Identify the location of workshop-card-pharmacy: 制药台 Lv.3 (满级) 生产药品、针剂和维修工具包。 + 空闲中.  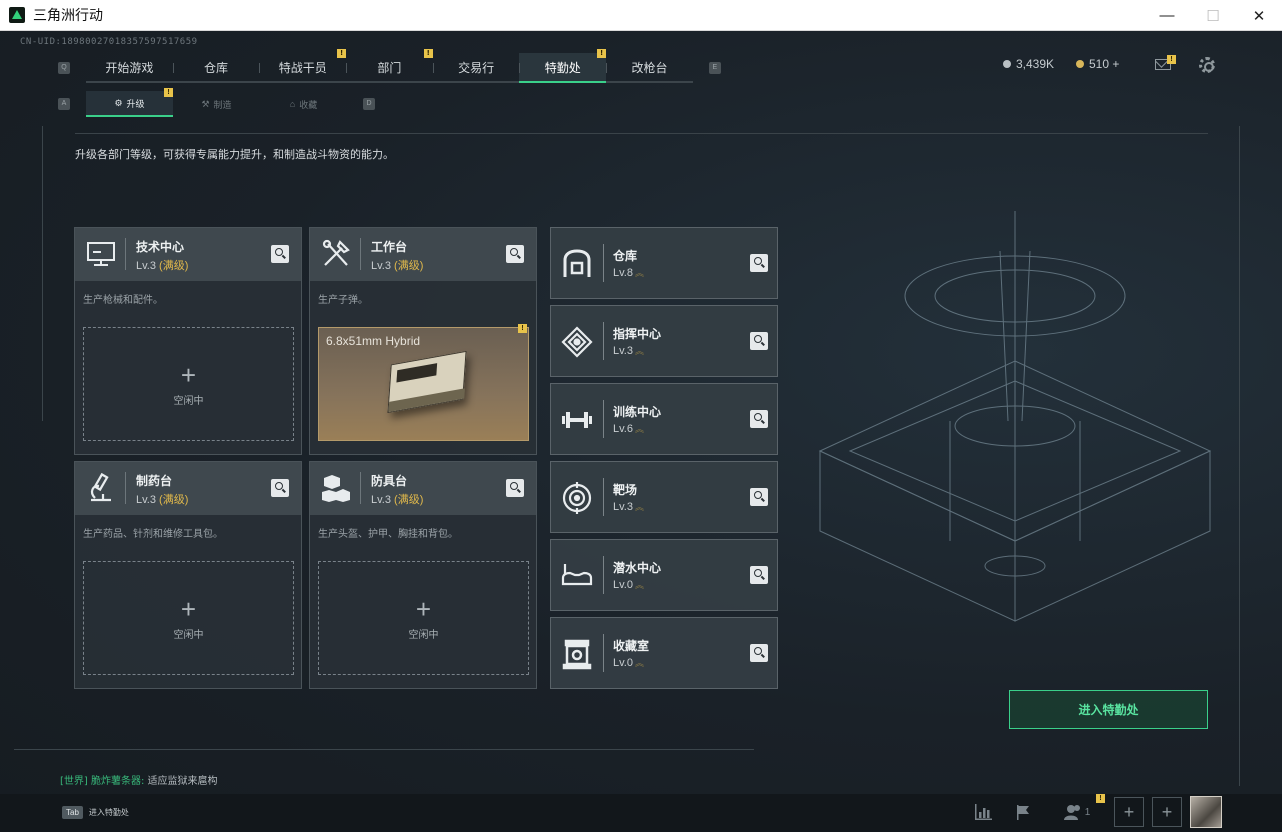
(188, 575).